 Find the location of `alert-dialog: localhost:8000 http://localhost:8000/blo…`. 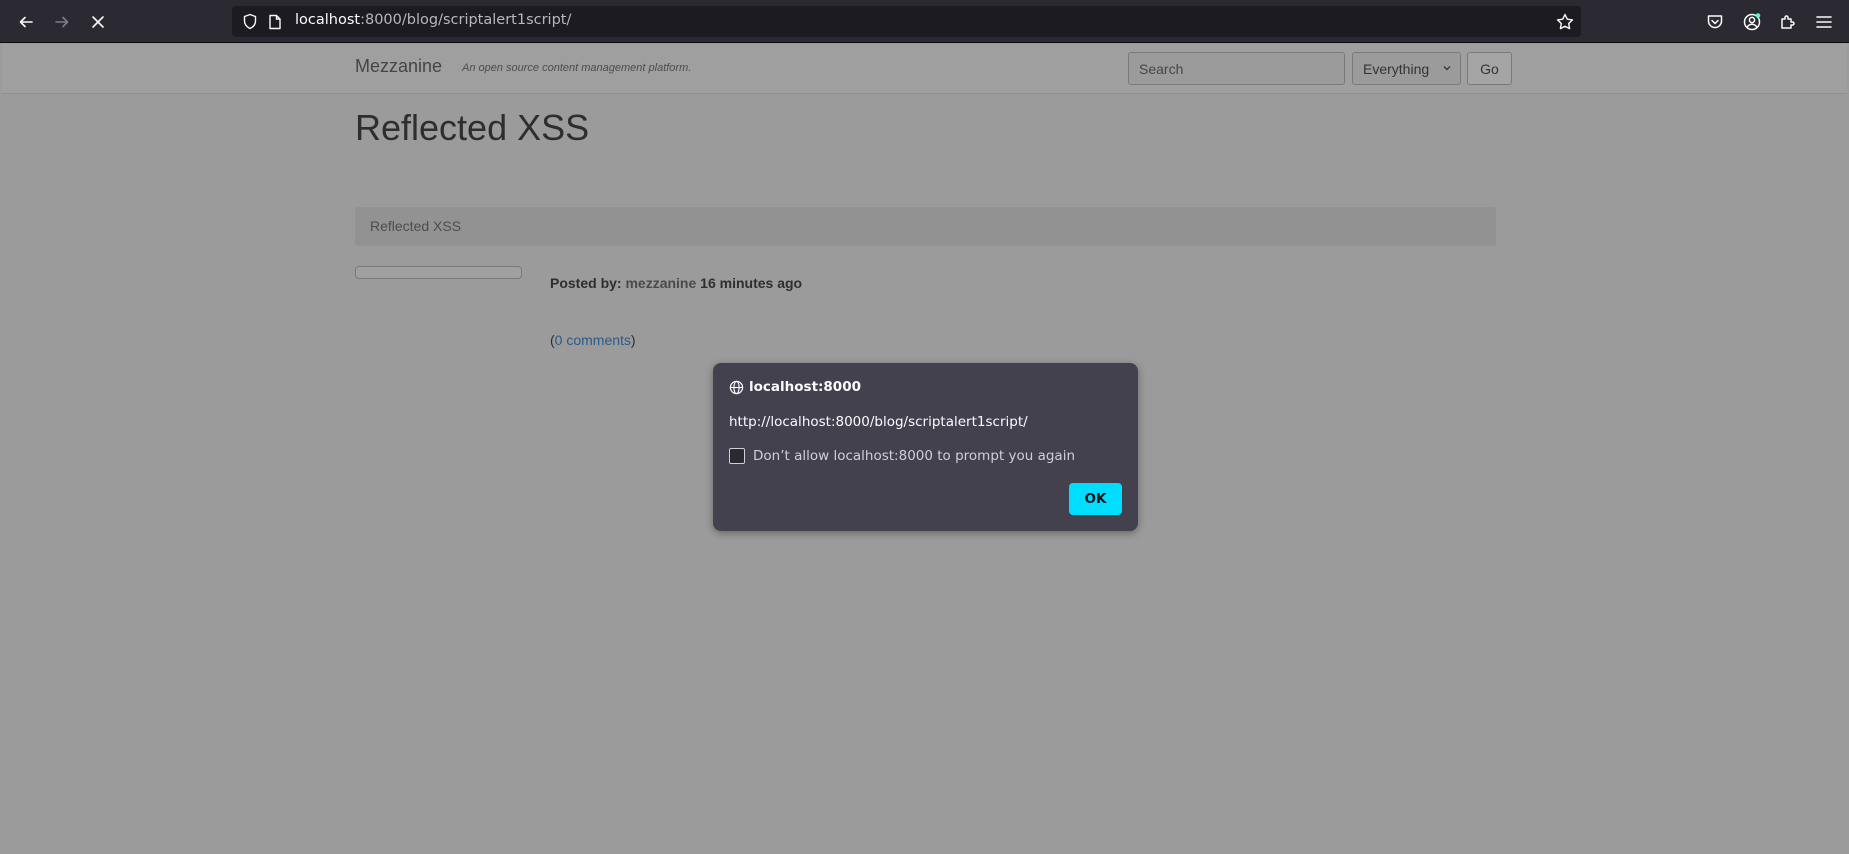

alert-dialog: localhost:8000 http://localhost:8000/blo… is located at coordinates (925, 447).